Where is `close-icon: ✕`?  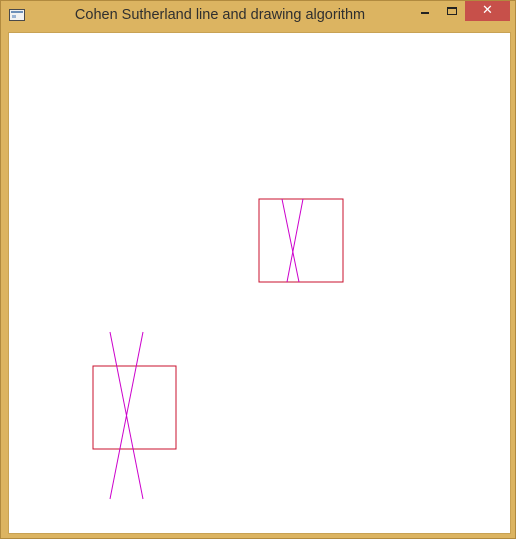
close-icon: ✕ is located at coordinates (487, 10).